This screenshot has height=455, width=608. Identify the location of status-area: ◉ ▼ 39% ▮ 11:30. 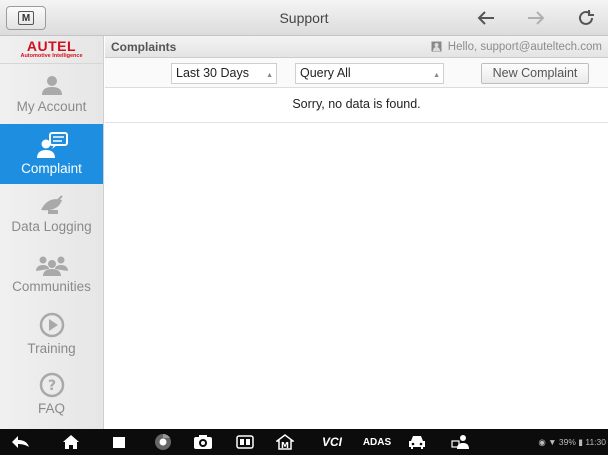
(572, 442).